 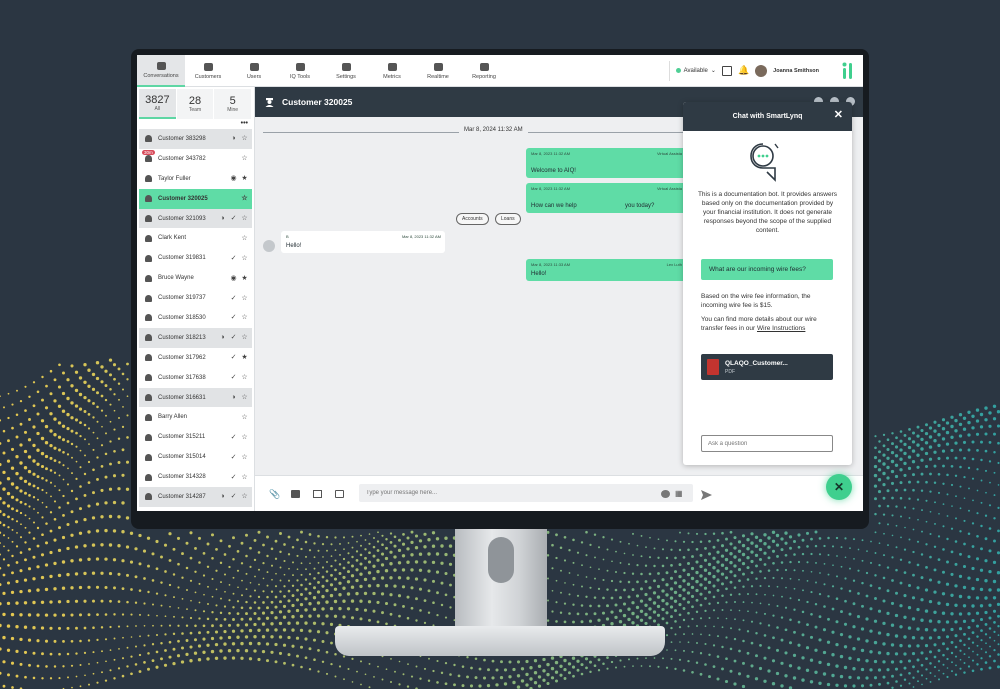 What do you see at coordinates (195, 258) in the screenshot?
I see `list-item: Customer 319831 ✓ ☆` at bounding box center [195, 258].